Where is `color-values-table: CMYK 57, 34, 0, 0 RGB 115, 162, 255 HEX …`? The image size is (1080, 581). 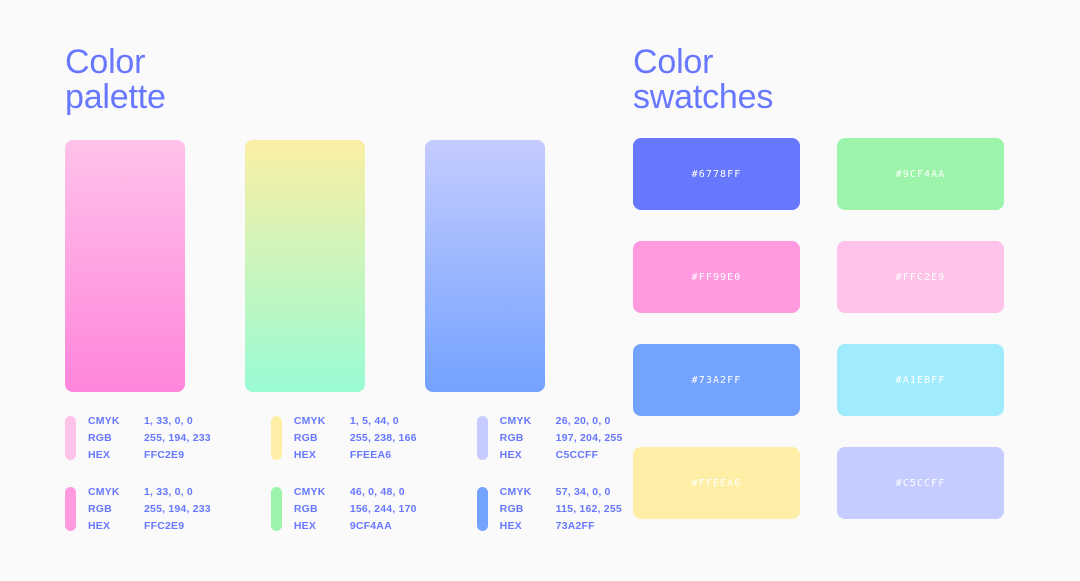 color-values-table: CMYK 57, 34, 0, 0 RGB 115, 162, 255 HEX … is located at coordinates (561, 509).